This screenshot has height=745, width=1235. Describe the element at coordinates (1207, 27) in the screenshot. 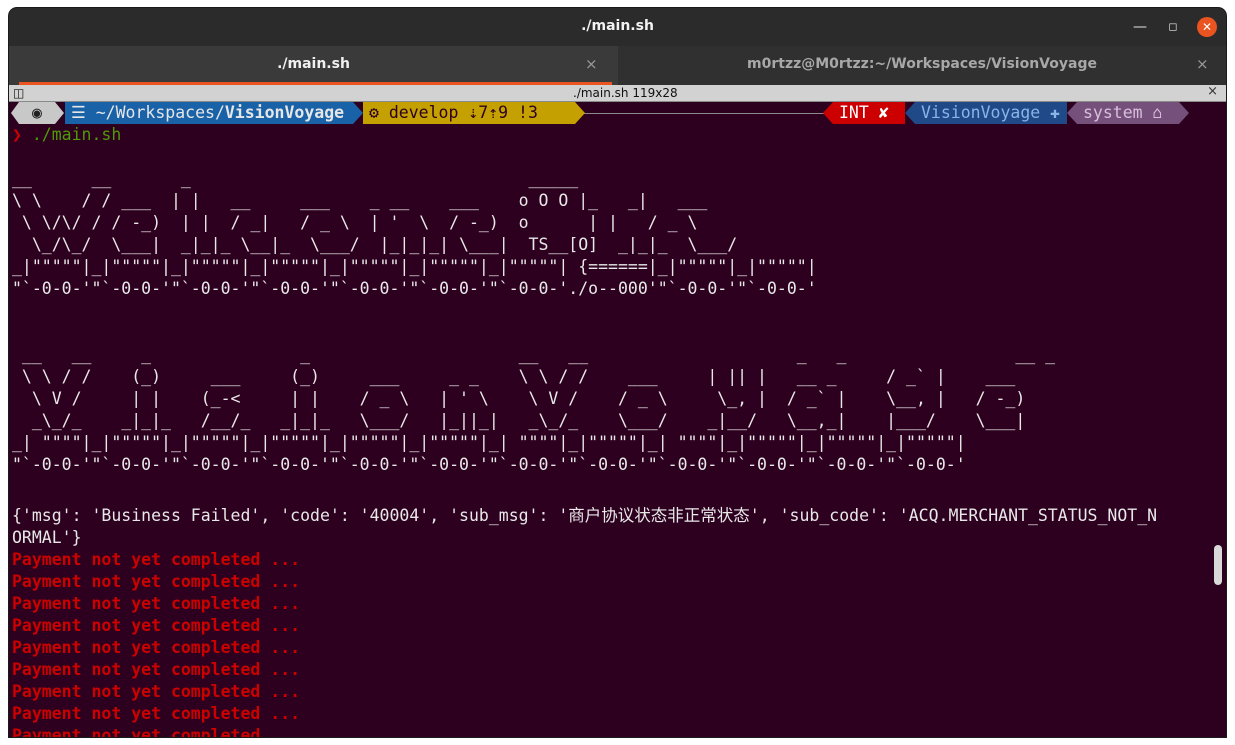

I see `close-icon: ✕` at that location.